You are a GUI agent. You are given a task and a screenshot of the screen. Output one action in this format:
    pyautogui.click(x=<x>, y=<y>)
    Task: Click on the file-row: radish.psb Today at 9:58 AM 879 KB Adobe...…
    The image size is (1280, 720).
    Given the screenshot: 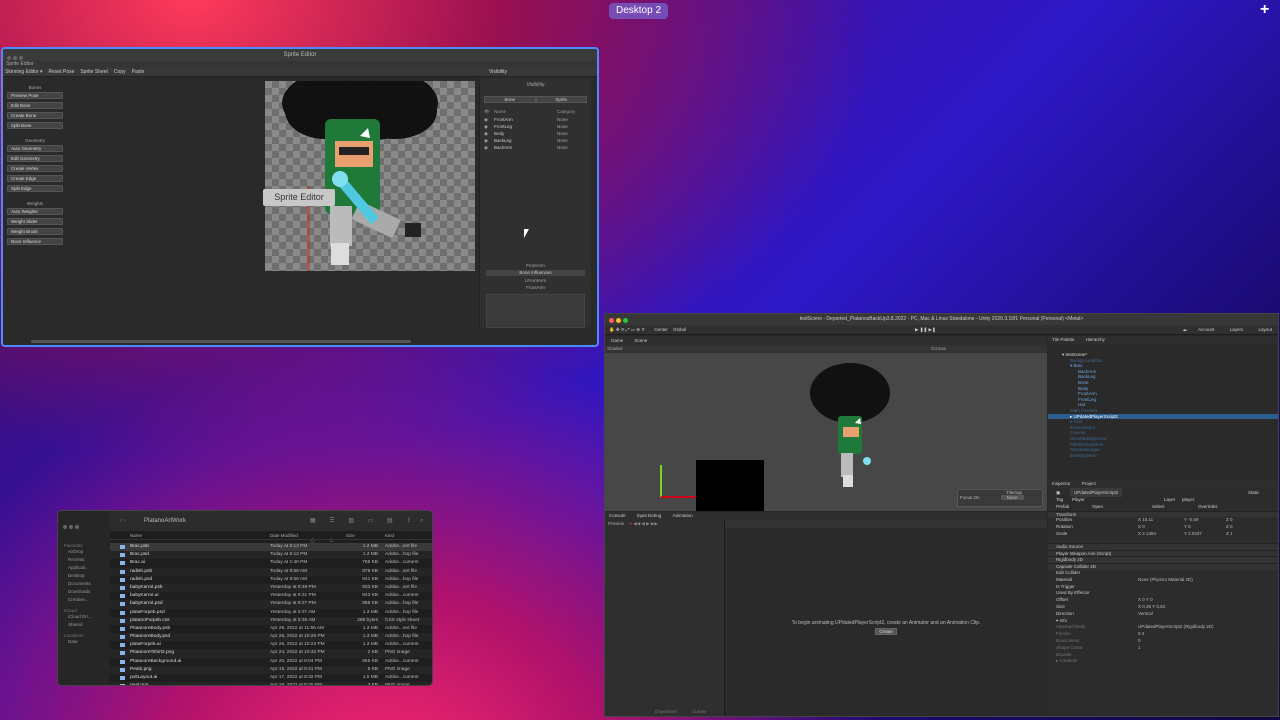 What is the action you would take?
    pyautogui.click(x=271, y=571)
    